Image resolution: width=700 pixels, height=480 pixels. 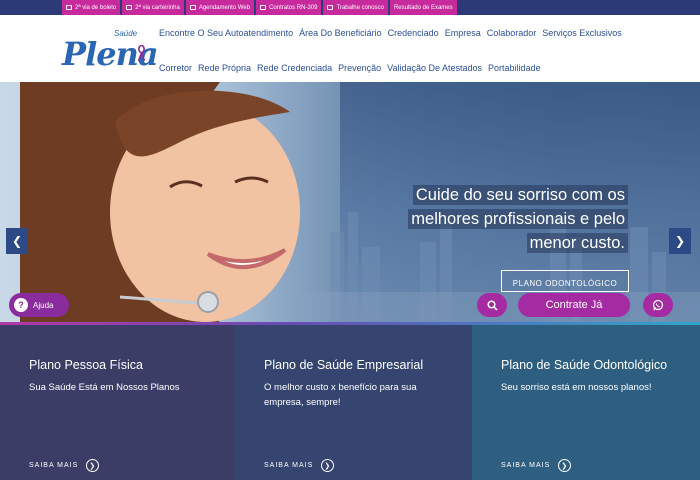 I want to click on nav-portabilidade: Portabilidade, so click(x=514, y=68).